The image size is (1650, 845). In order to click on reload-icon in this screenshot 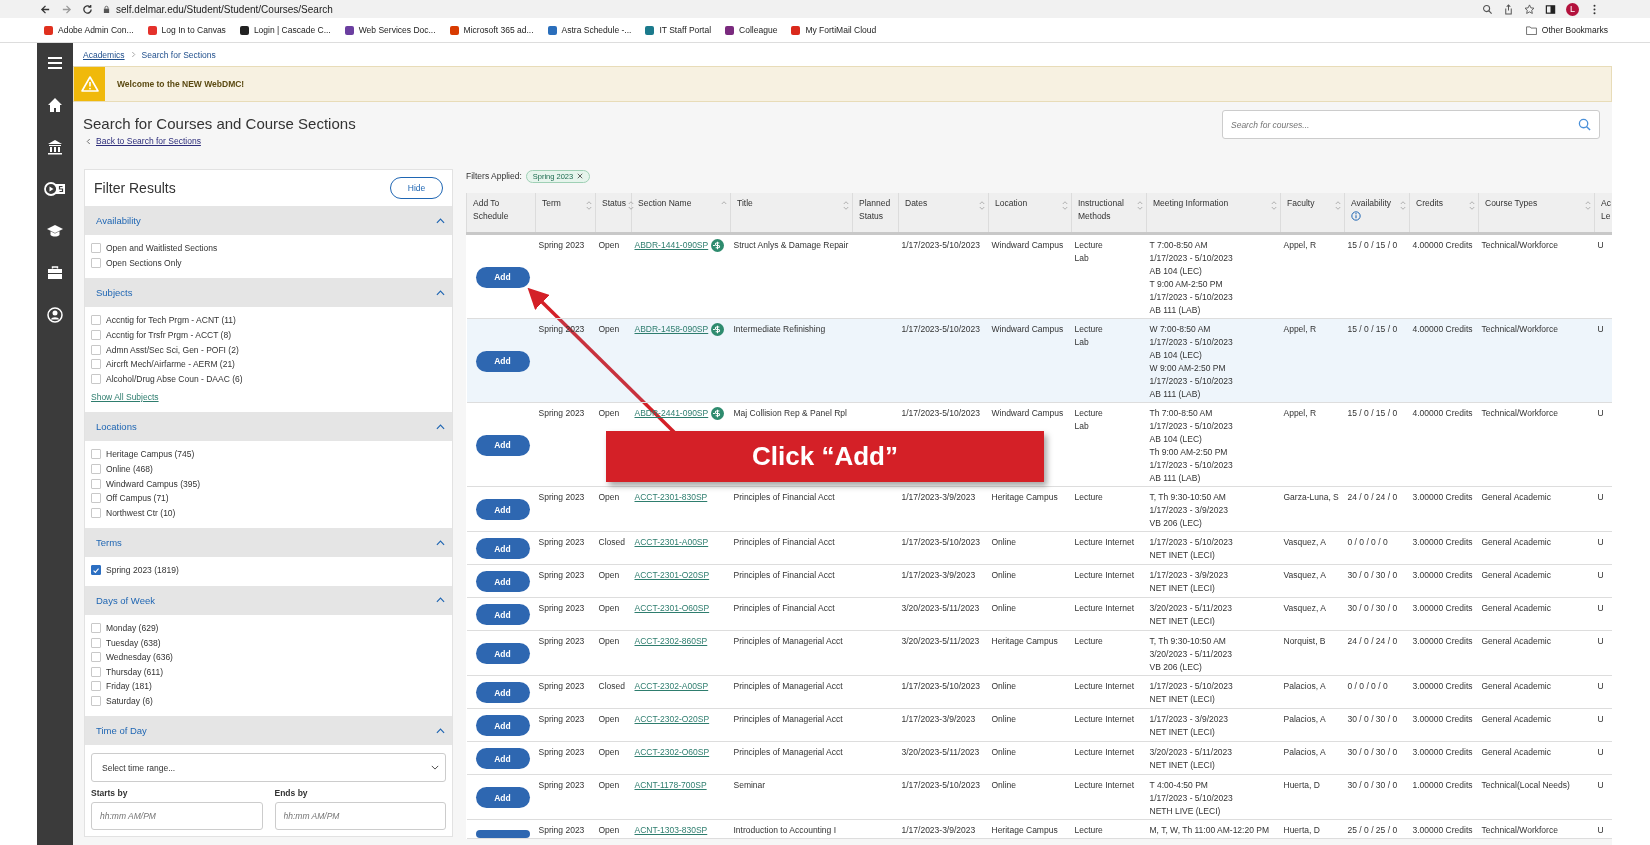, I will do `click(87, 9)`.